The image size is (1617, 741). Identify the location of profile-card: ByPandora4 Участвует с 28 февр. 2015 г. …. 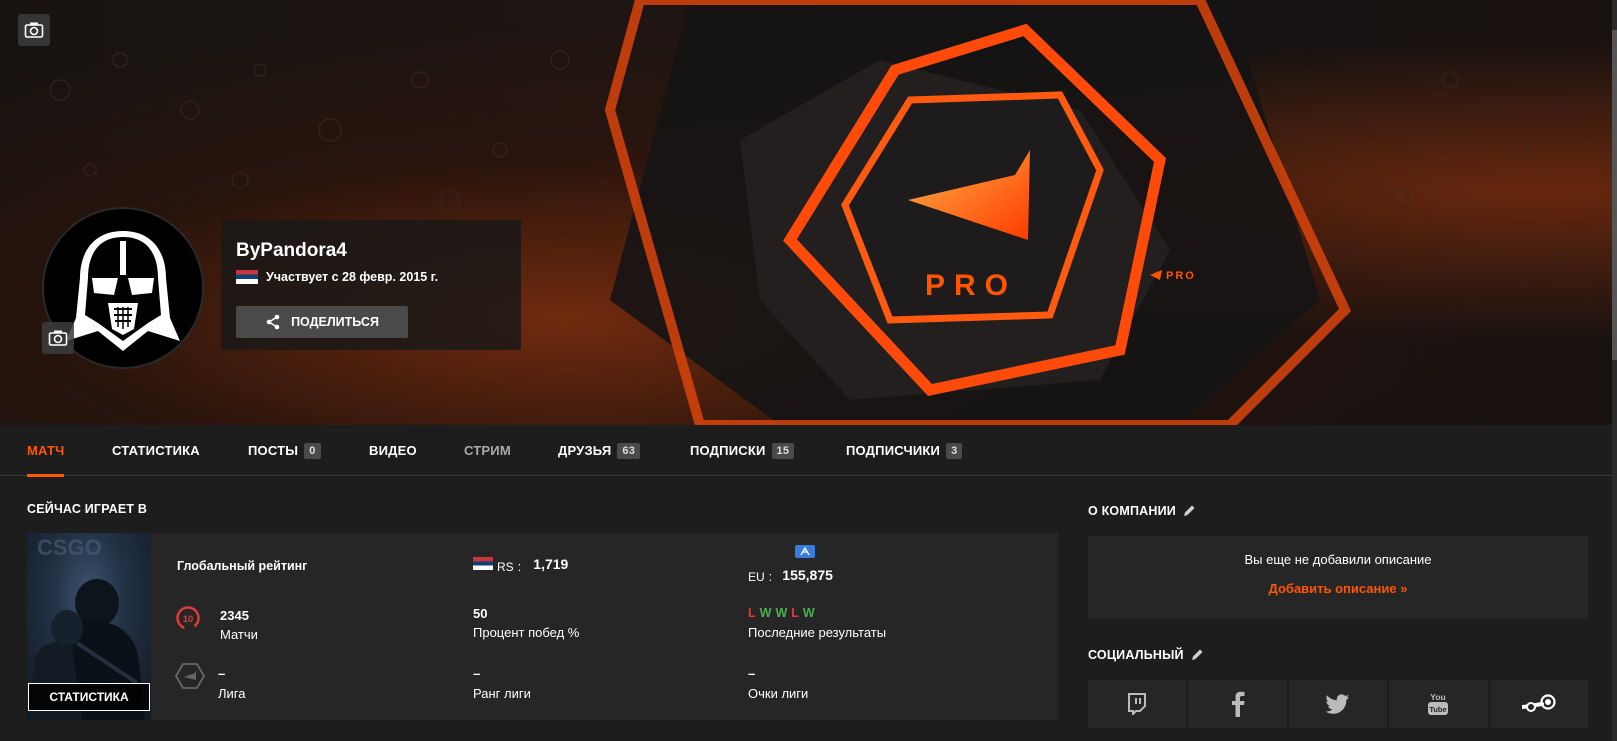
(371, 285).